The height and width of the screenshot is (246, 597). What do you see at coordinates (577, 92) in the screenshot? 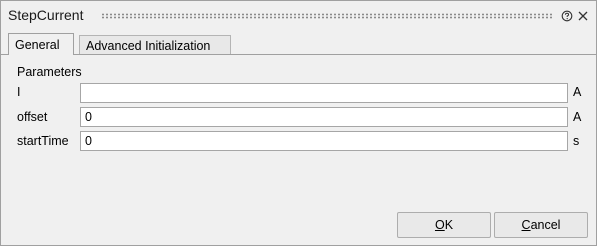
I see `param-unit-i: A` at bounding box center [577, 92].